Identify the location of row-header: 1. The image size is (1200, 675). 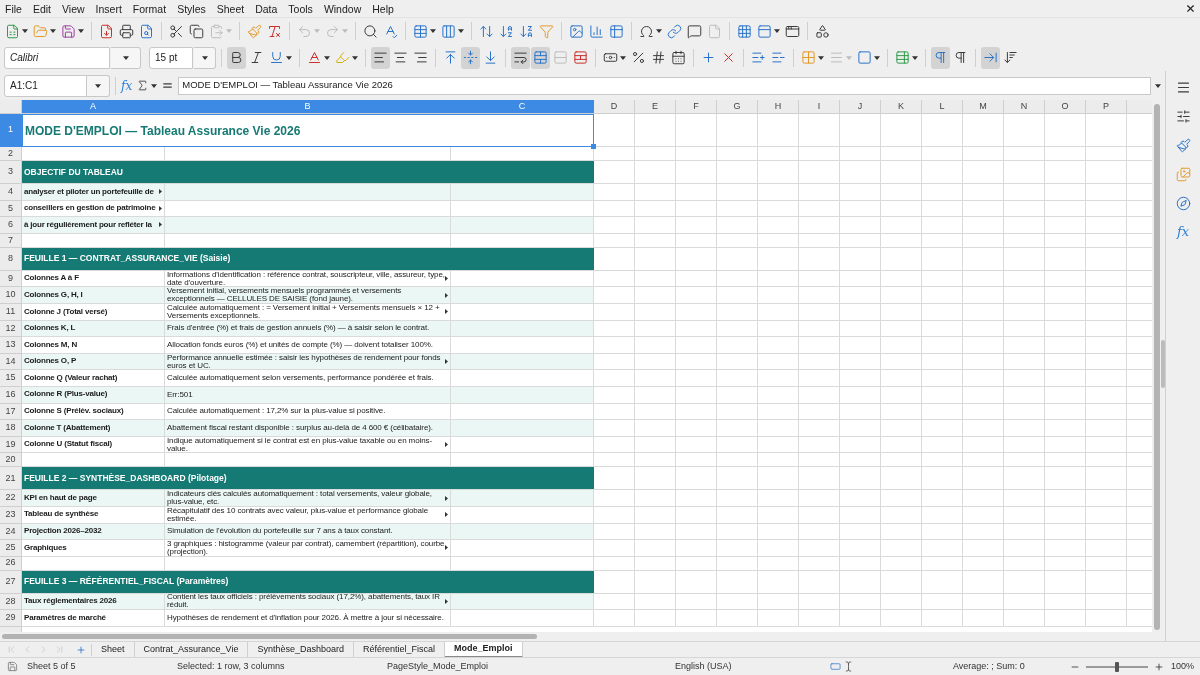
(11, 130).